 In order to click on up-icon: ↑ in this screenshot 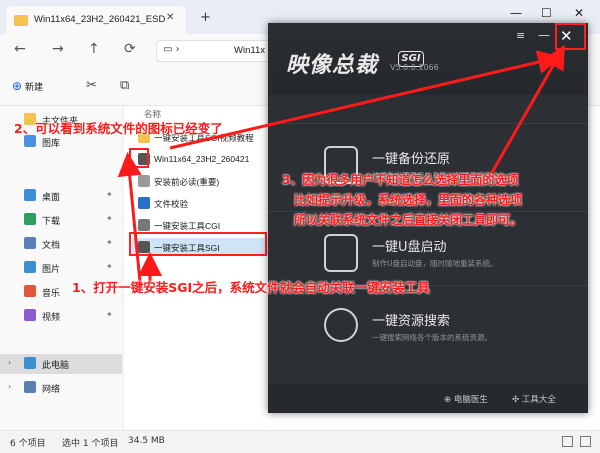, I will do `click(94, 49)`.